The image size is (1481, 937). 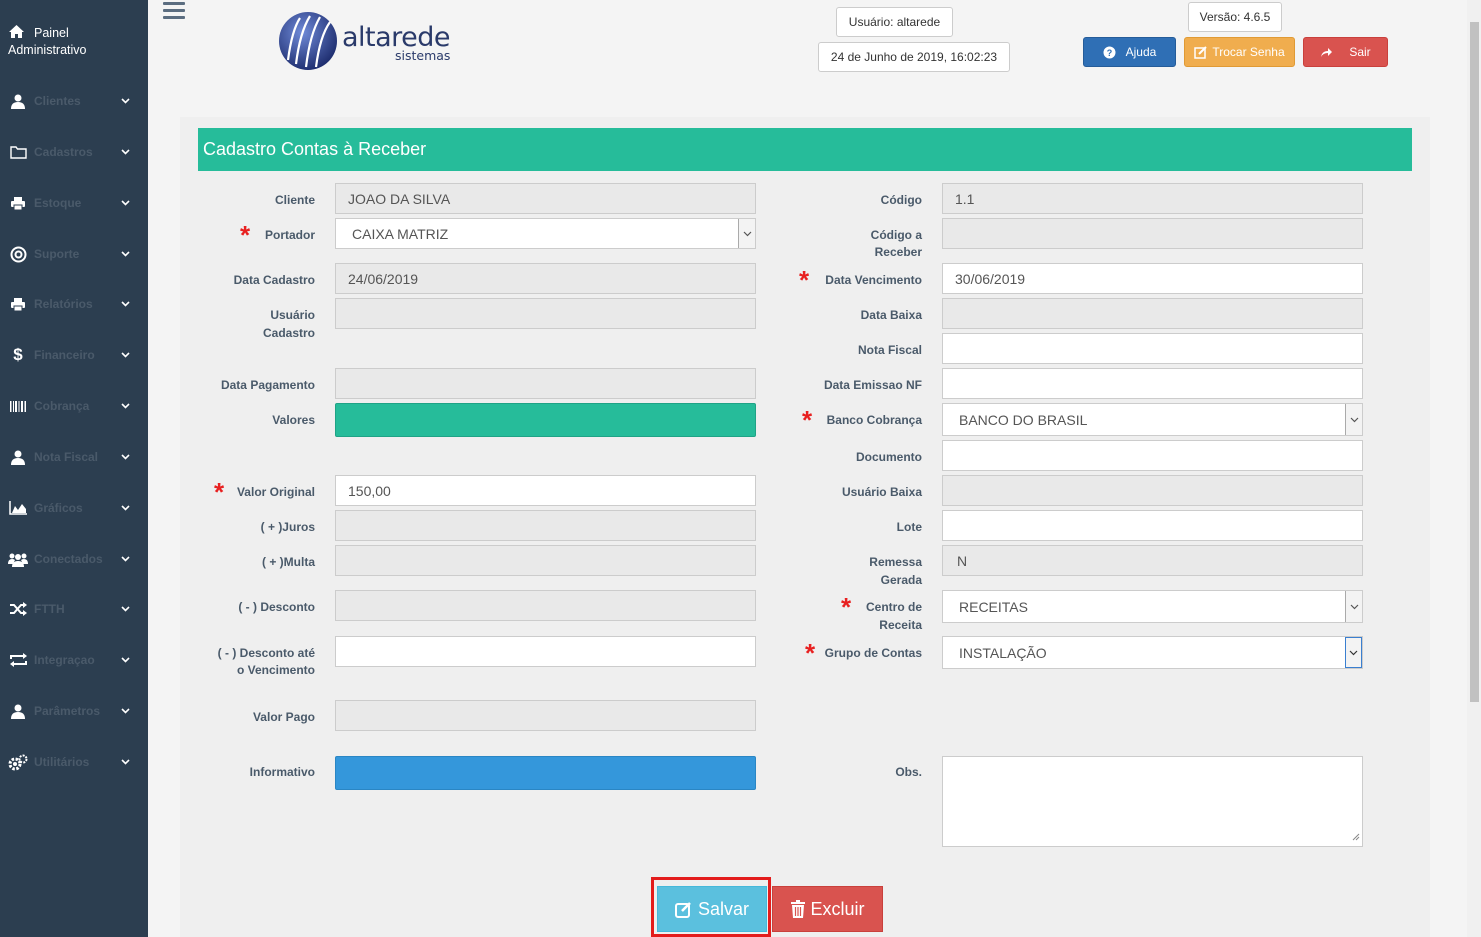 What do you see at coordinates (545, 651) in the screenshot?
I see `desconto-vencimento-field` at bounding box center [545, 651].